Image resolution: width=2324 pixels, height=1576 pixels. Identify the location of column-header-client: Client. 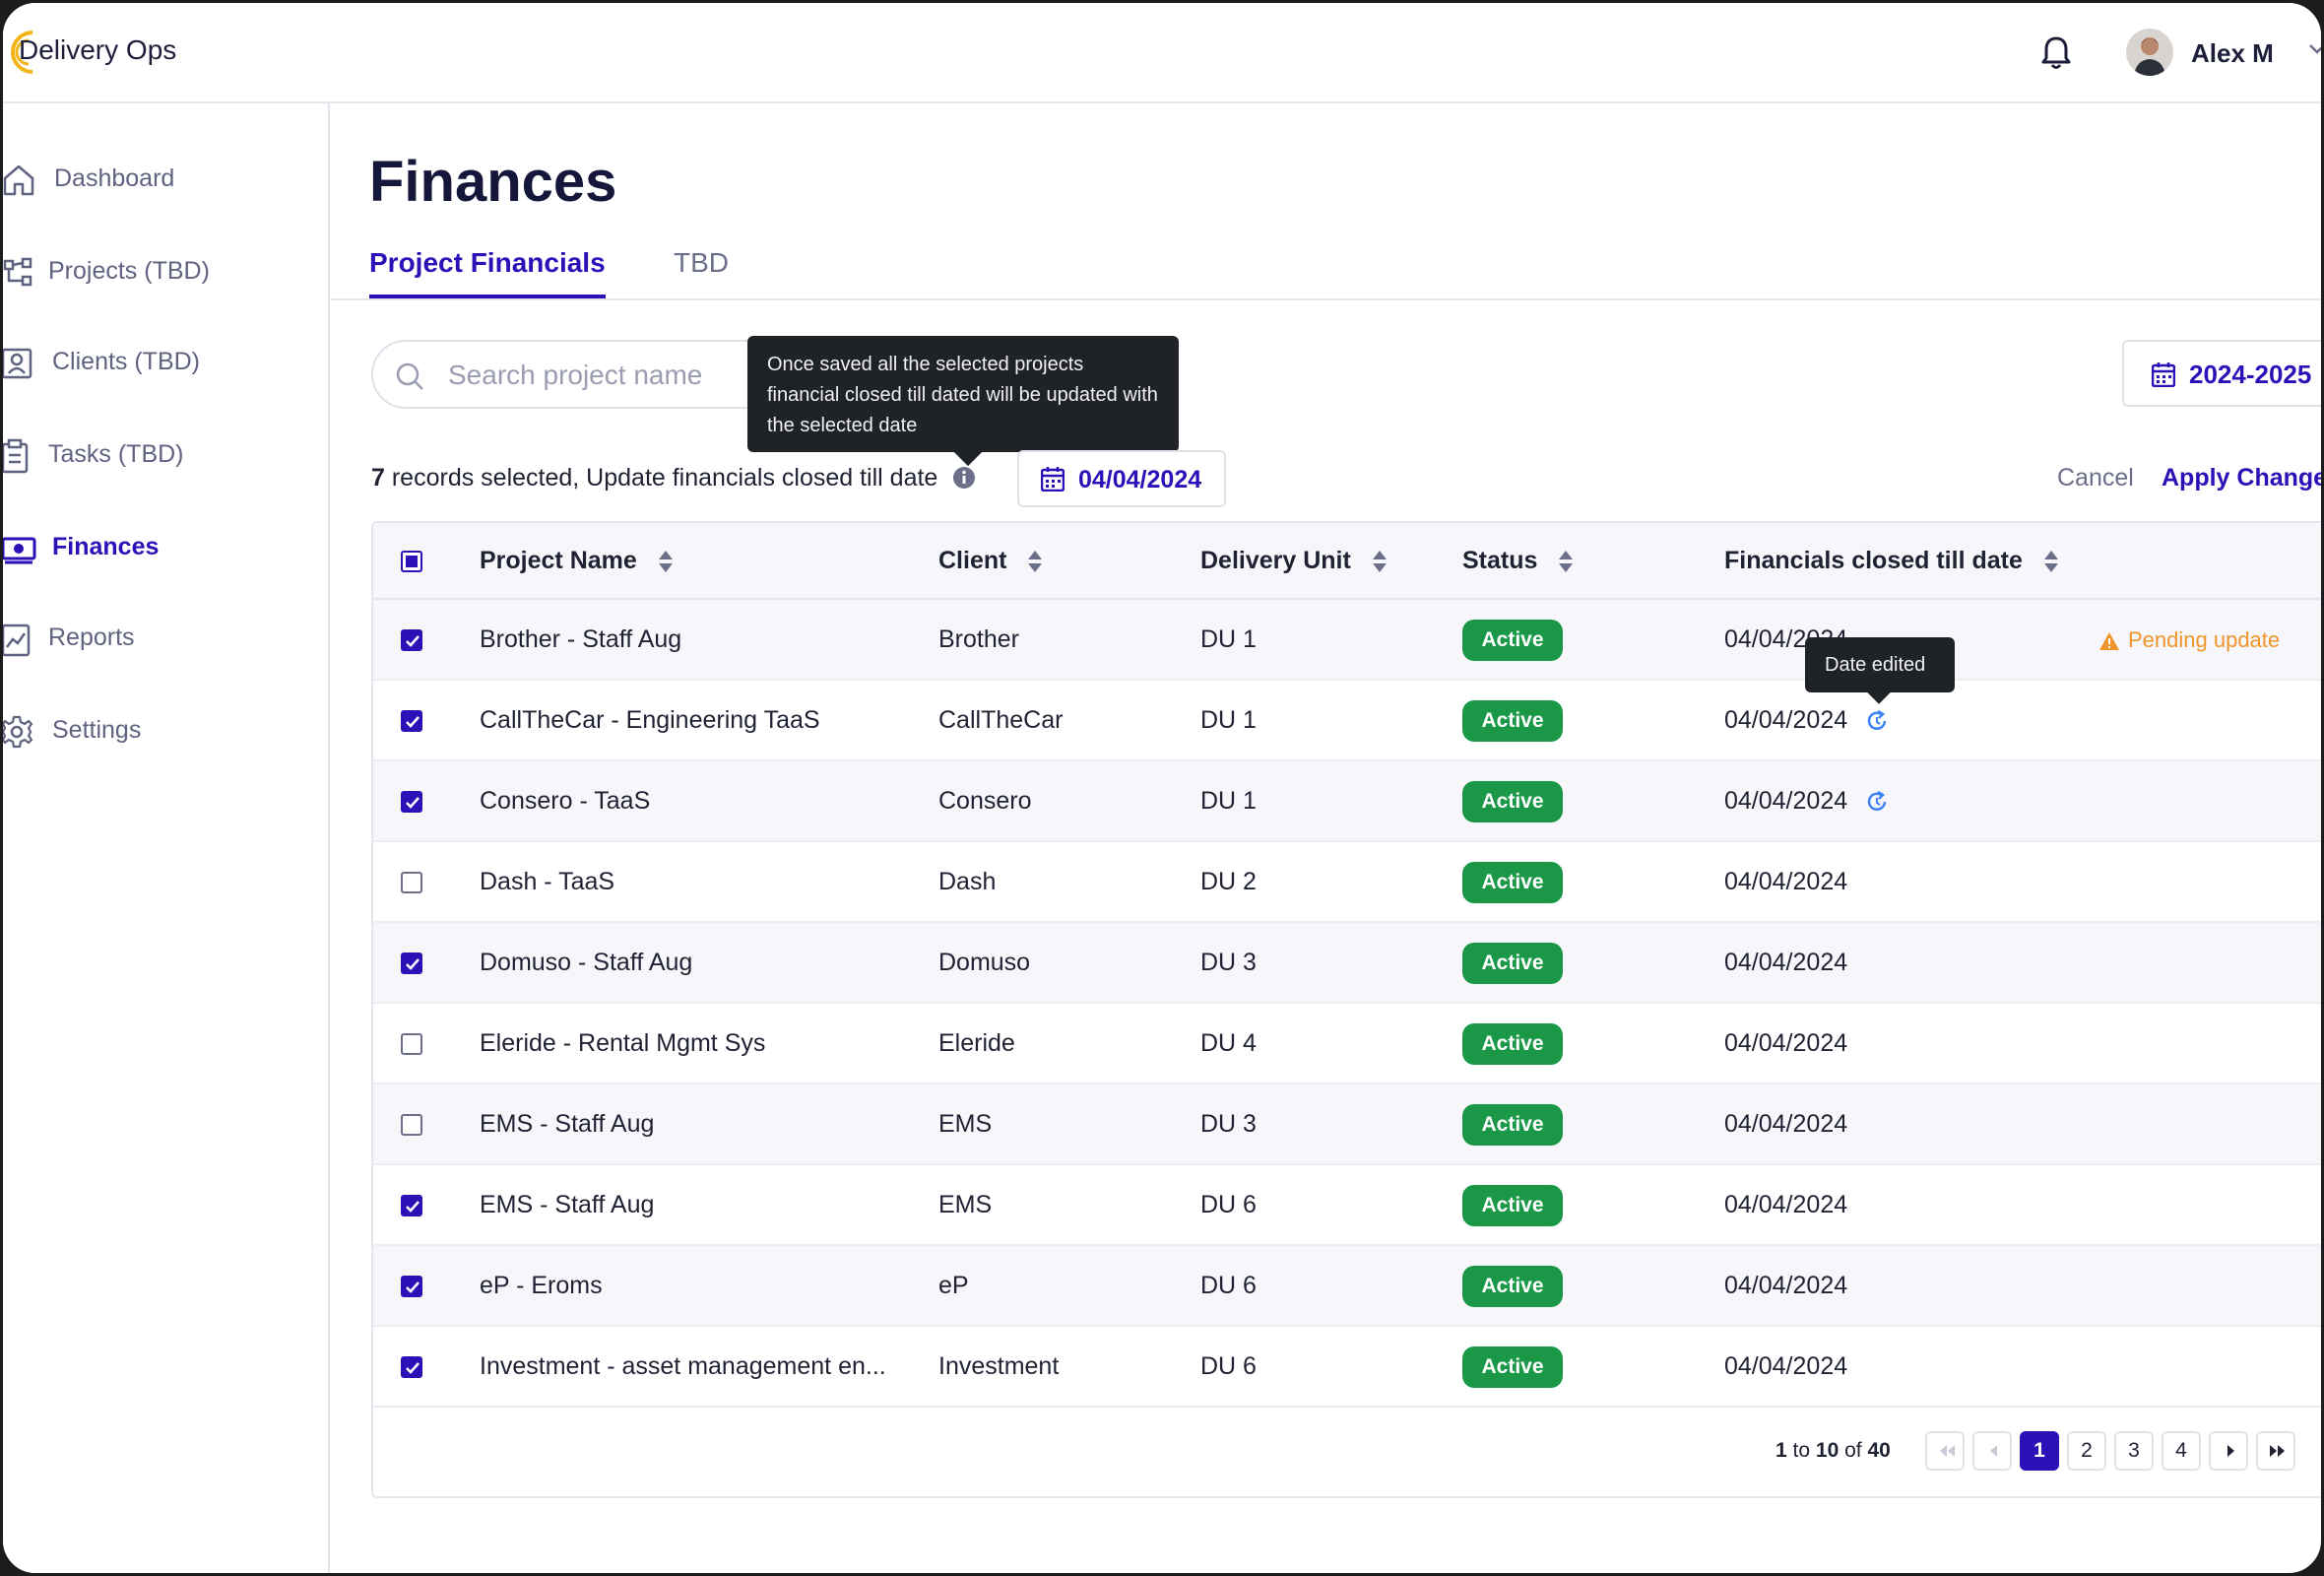
(991, 561).